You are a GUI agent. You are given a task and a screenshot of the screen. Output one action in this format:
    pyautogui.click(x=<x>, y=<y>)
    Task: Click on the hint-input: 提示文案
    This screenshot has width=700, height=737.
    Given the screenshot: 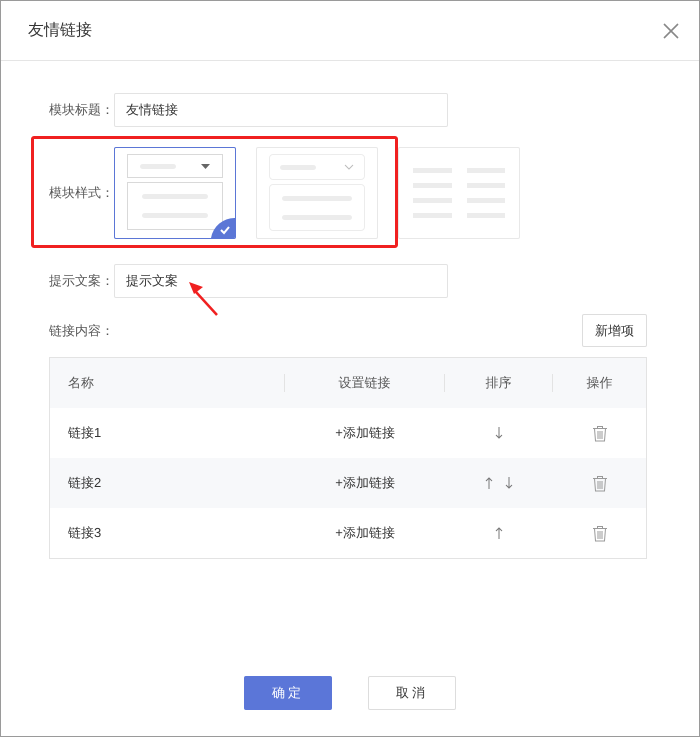 What is the action you would take?
    pyautogui.click(x=281, y=281)
    